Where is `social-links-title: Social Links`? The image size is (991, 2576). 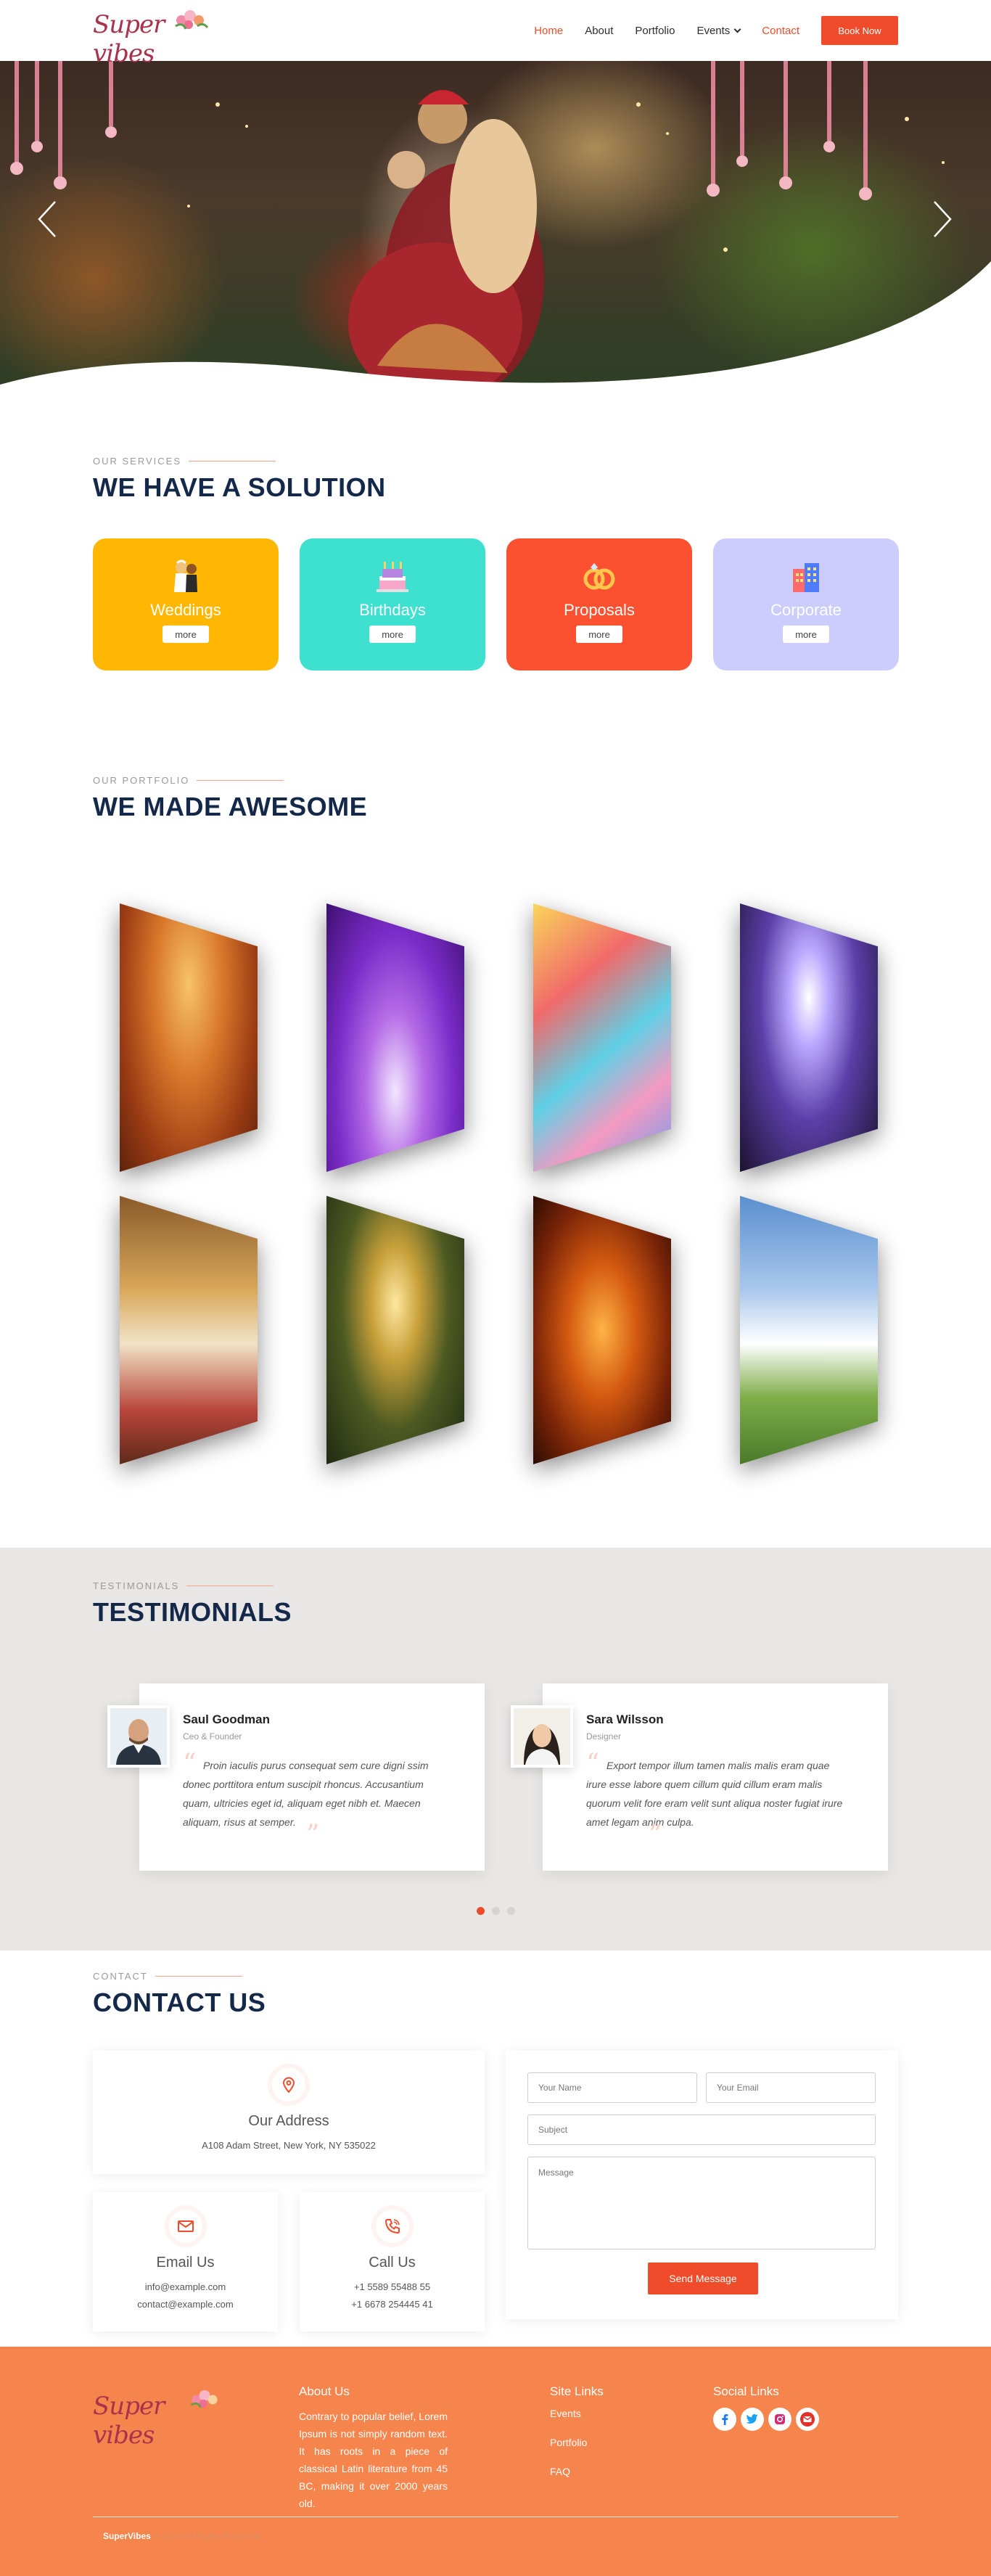 social-links-title: Social Links is located at coordinates (746, 2391).